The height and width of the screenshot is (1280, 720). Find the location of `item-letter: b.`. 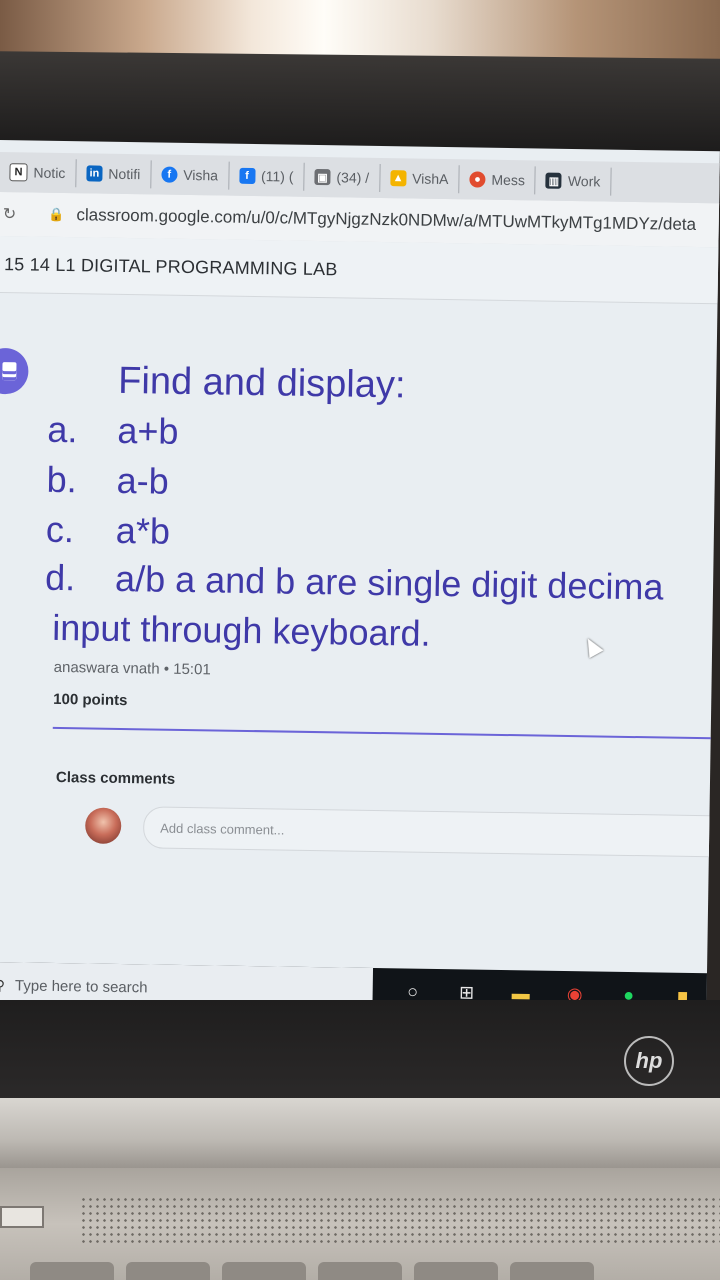

item-letter: b. is located at coordinates (62, 479).